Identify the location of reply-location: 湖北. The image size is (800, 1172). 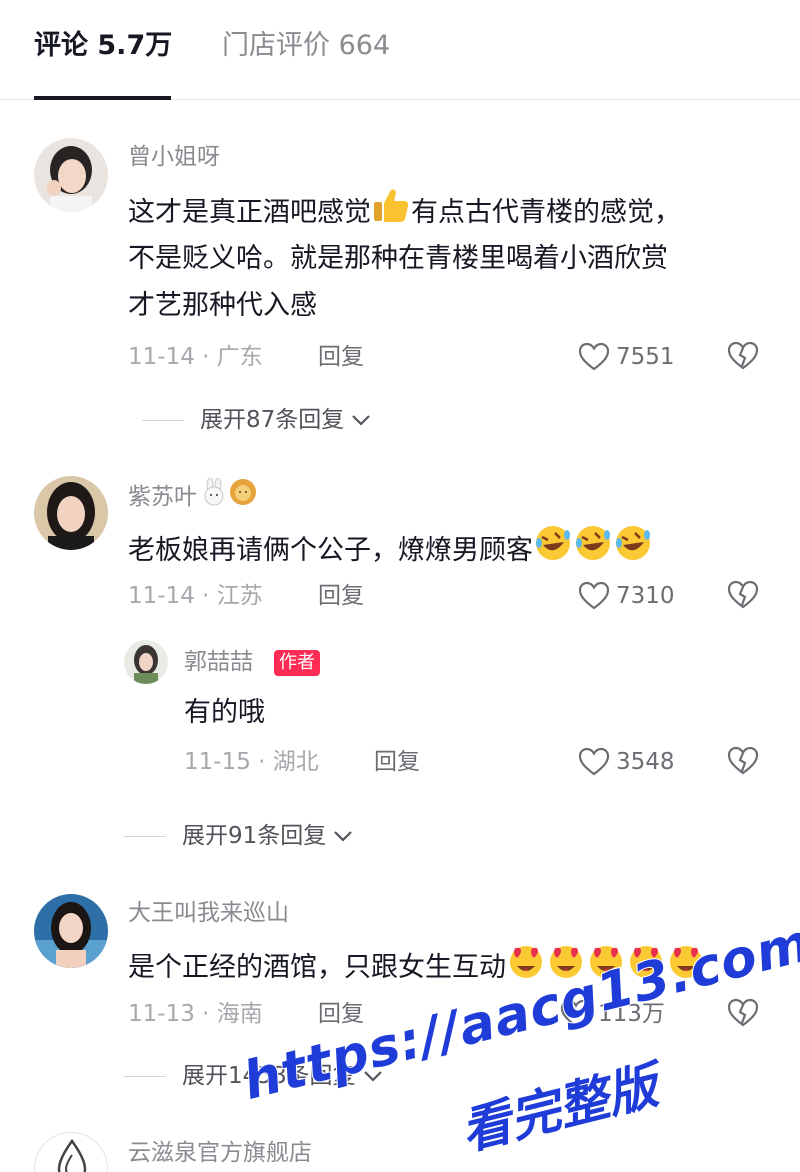
(295, 762).